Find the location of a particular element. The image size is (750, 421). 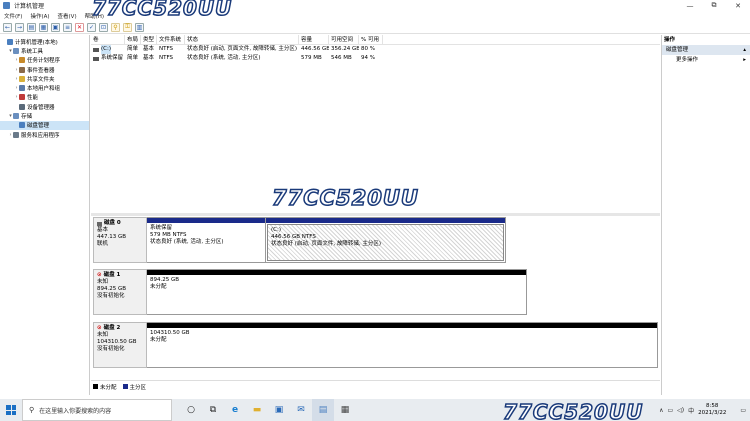

menu-file: 文件(F) is located at coordinates (13, 16).